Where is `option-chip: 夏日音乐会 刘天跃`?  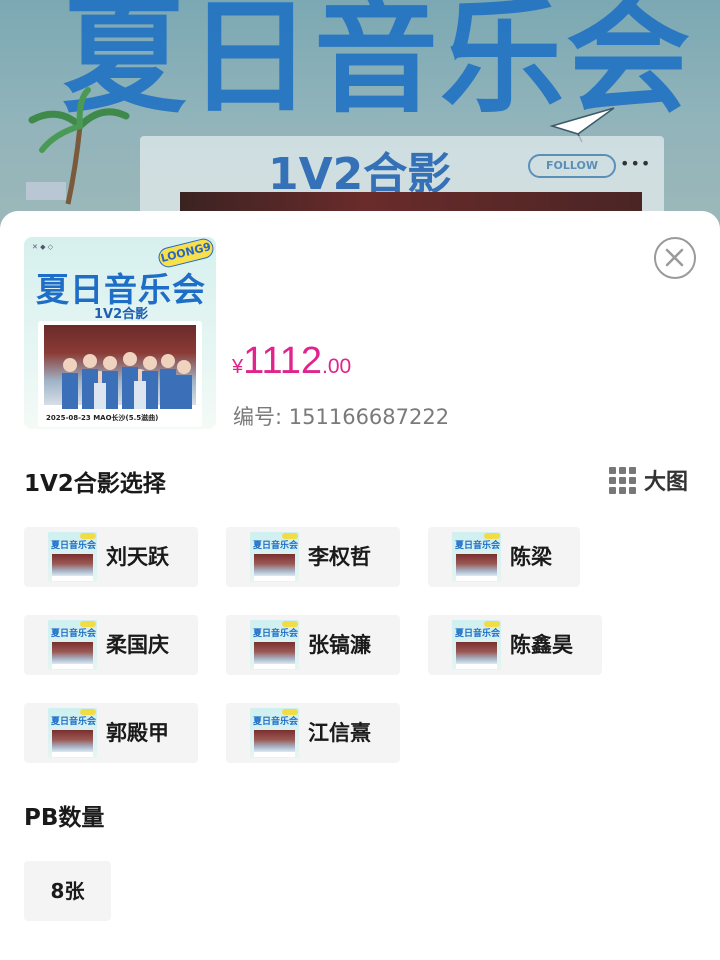
option-chip: 夏日音乐会 刘天跃 is located at coordinates (111, 557).